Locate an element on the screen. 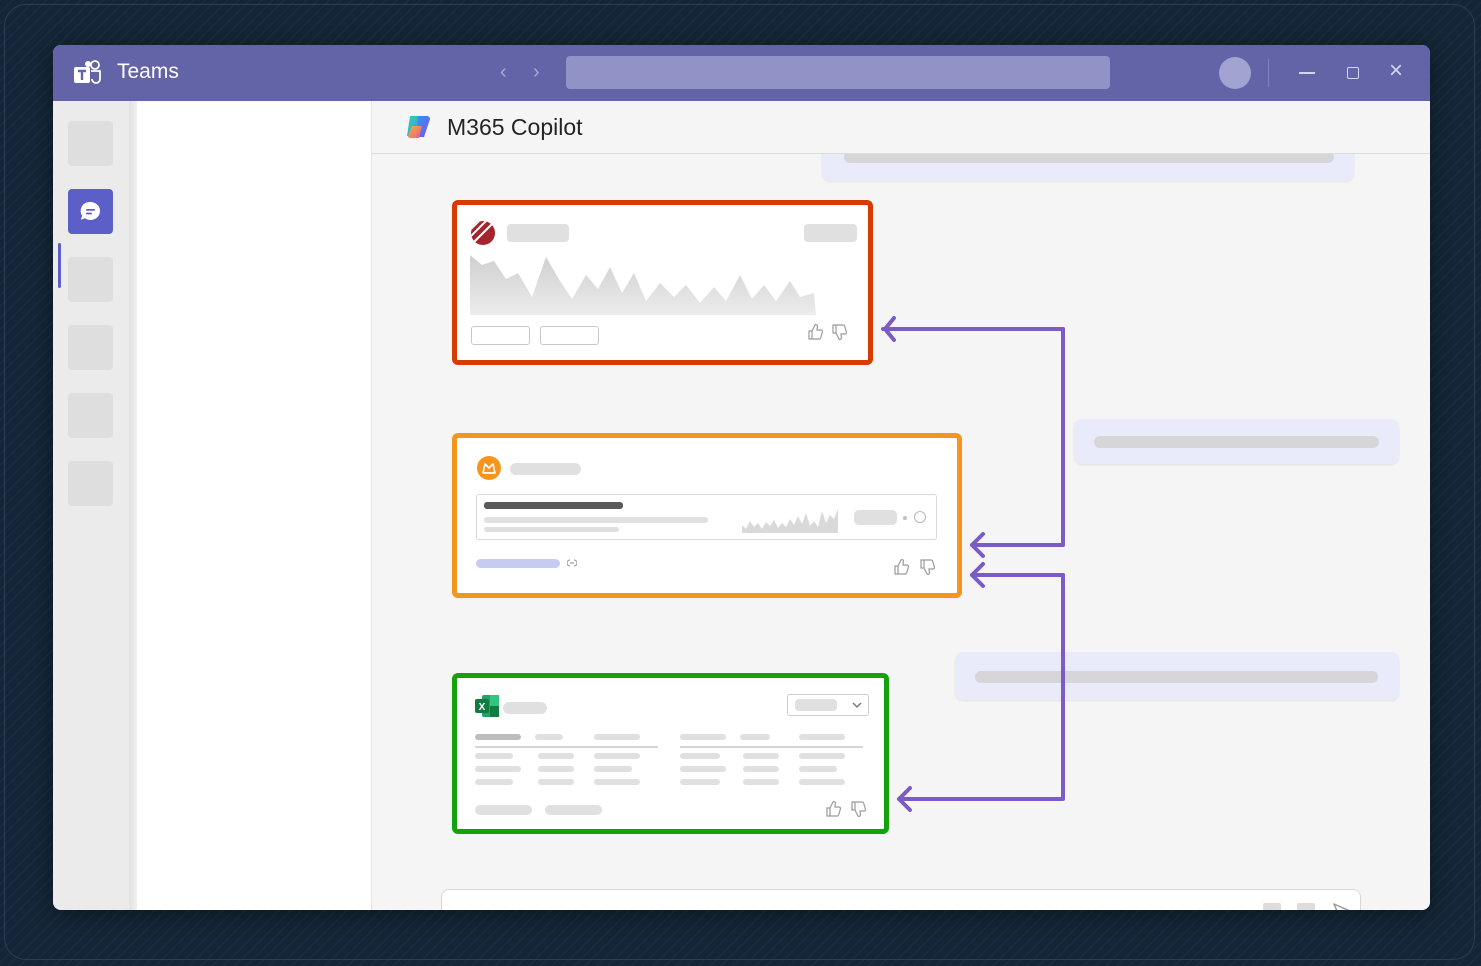  red-card is located at coordinates (662, 282).